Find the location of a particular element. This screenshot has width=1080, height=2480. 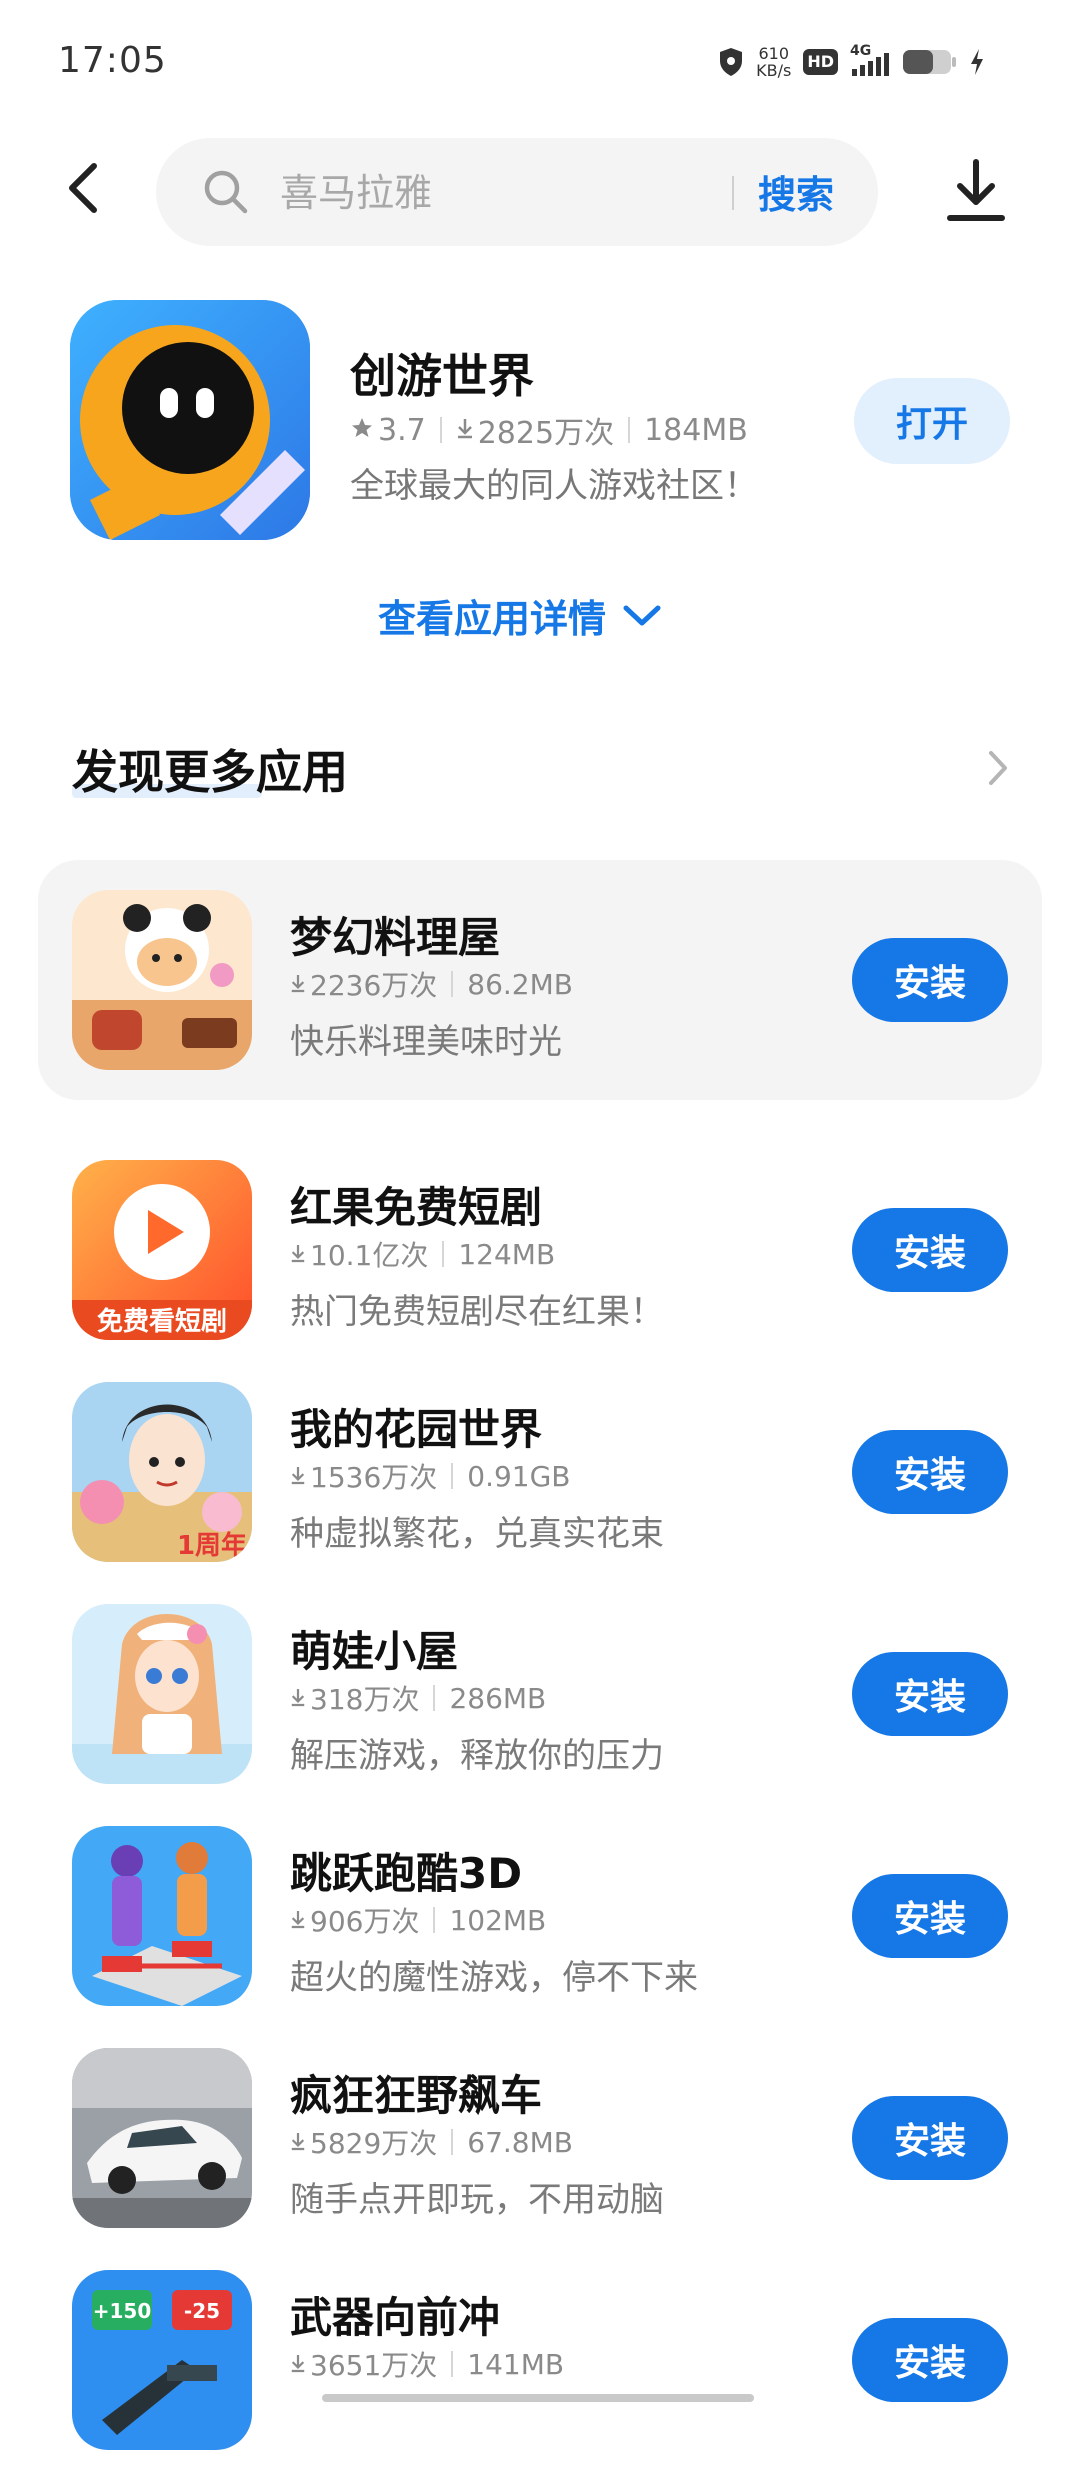

app-description: 超火的魔性游戏，停不下来 is located at coordinates (494, 1978).